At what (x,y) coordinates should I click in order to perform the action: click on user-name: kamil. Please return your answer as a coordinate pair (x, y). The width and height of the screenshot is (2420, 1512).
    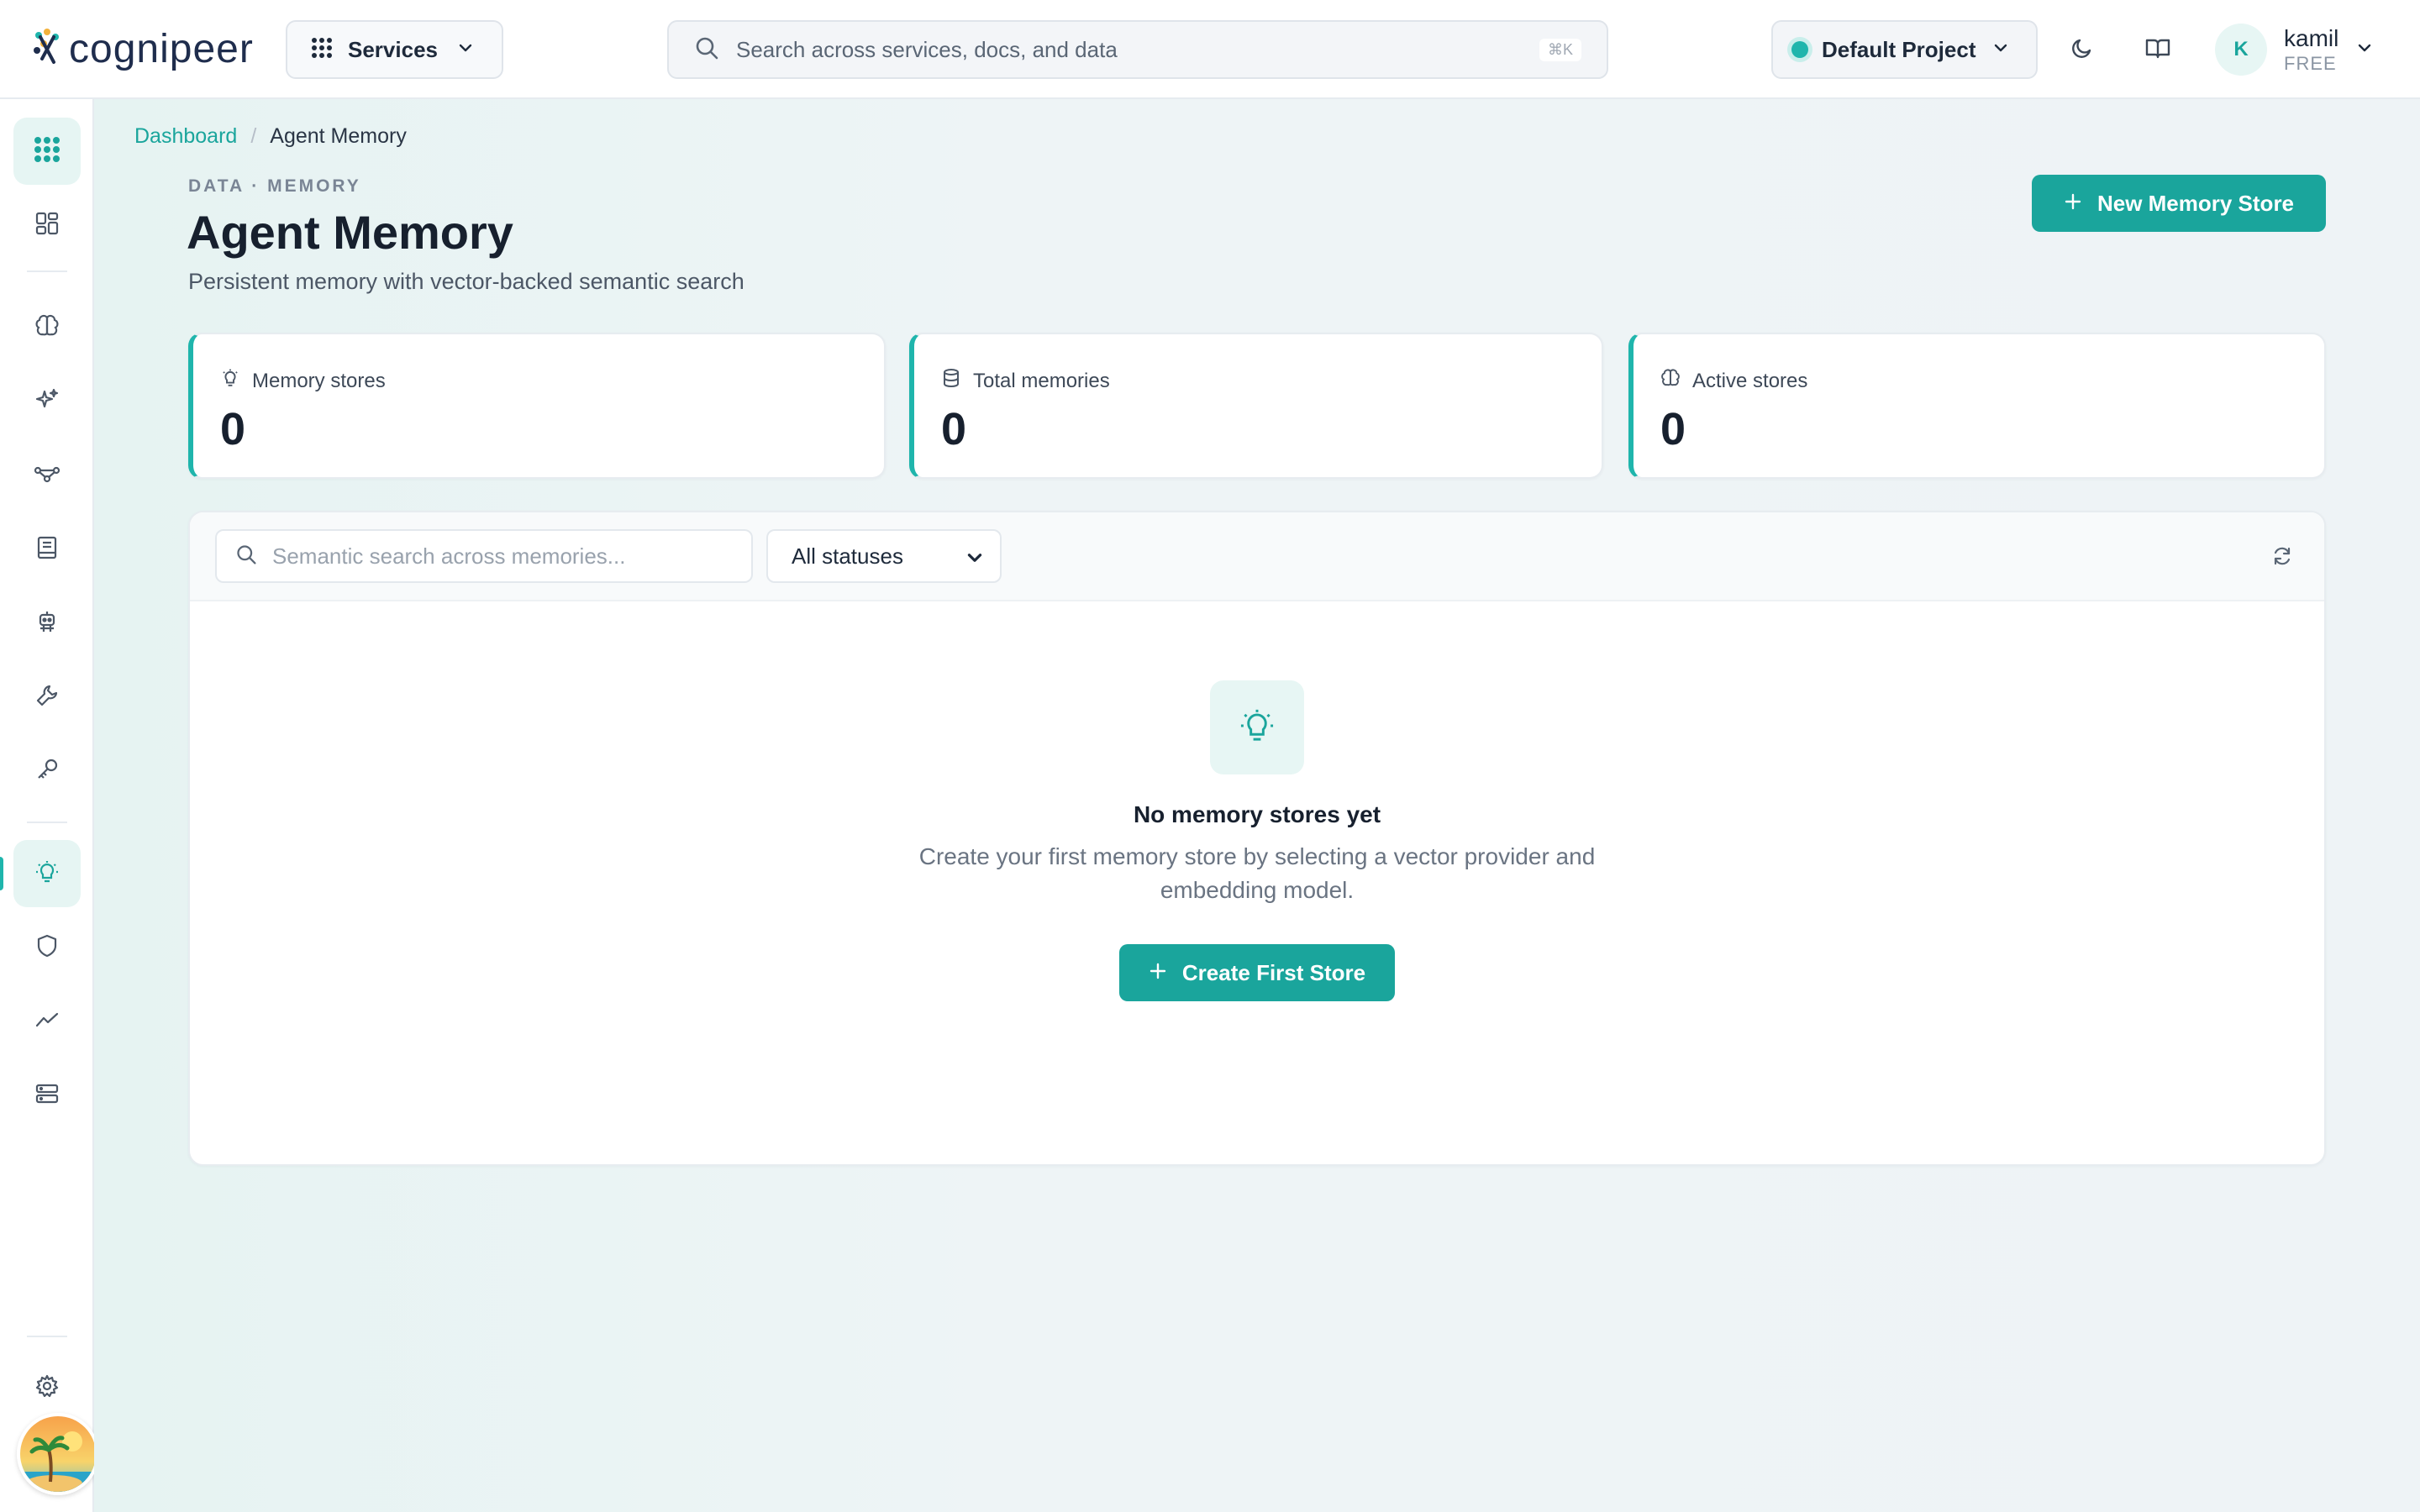
    Looking at the image, I should click on (2311, 38).